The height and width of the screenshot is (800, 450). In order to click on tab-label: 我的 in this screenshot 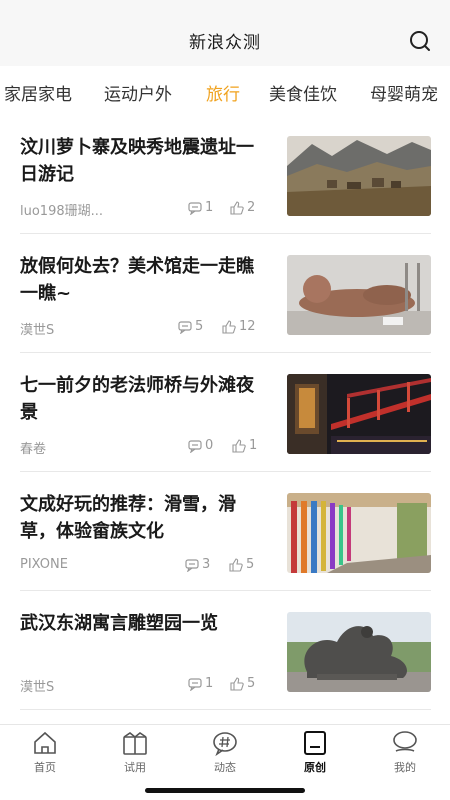, I will do `click(405, 767)`.